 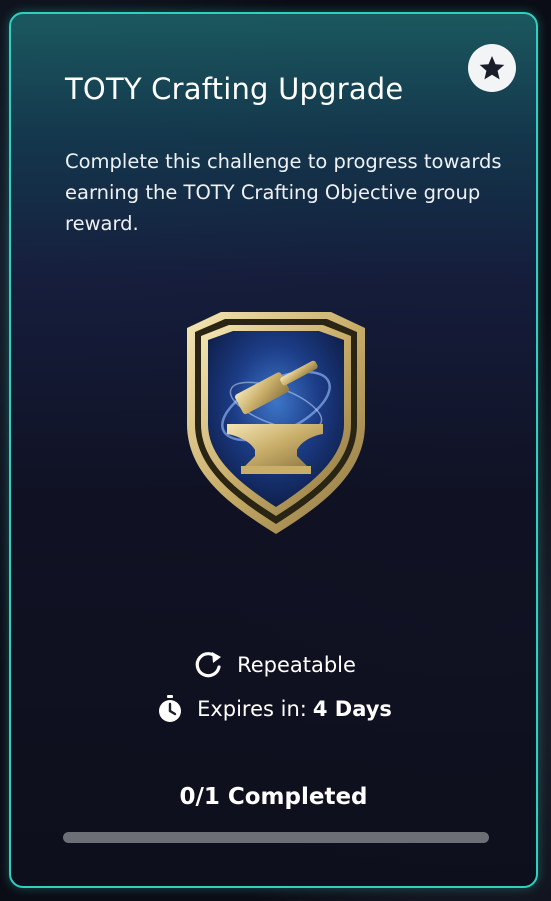 I want to click on crafting-anvil-hammer-badge-icon, so click(x=276, y=422).